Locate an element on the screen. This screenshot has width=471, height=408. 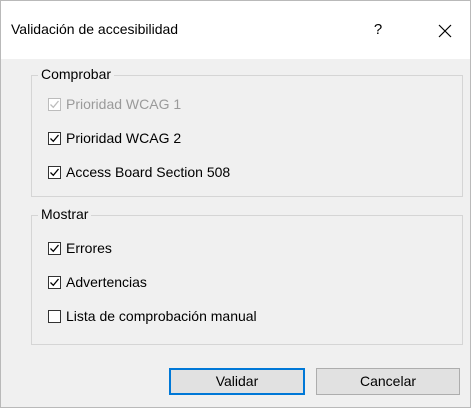
errors-label: Errores is located at coordinates (89, 248).